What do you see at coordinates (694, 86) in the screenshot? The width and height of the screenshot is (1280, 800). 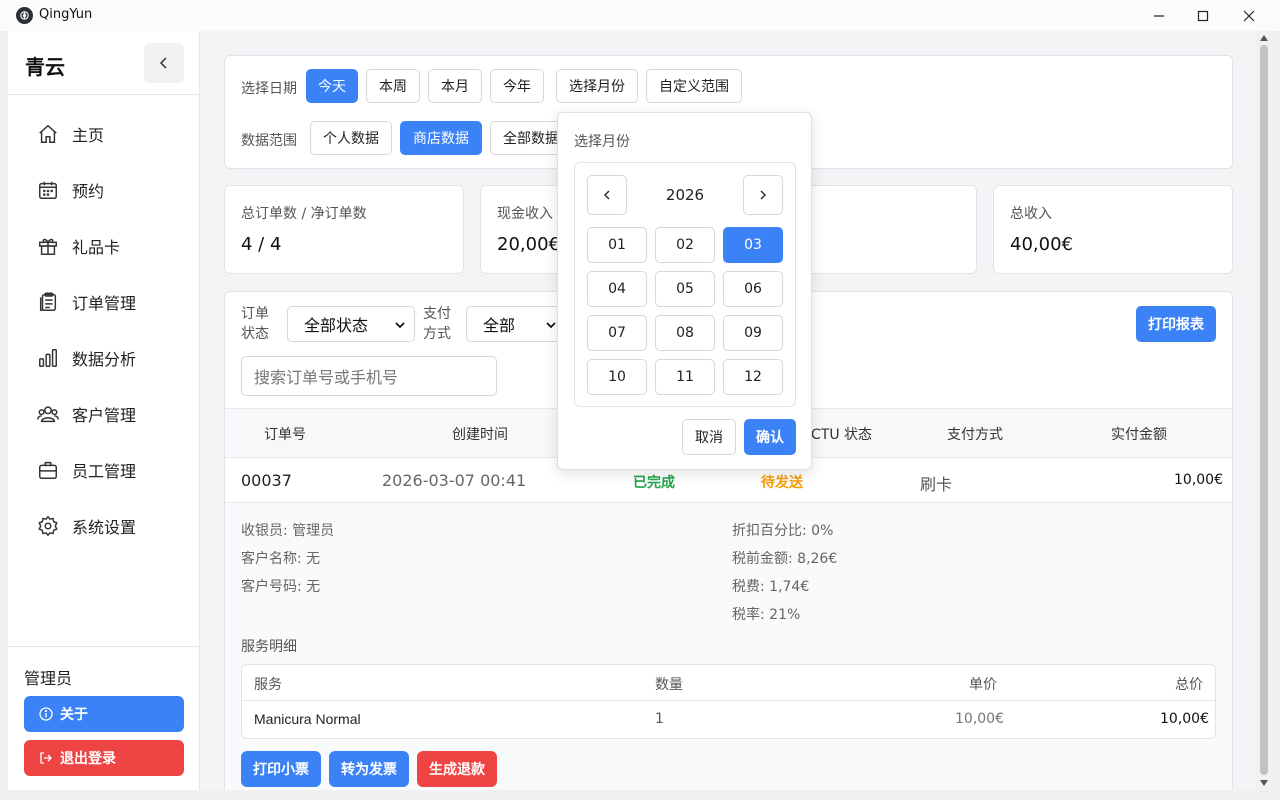 I see `date-option-custom-range: 自定义范围` at bounding box center [694, 86].